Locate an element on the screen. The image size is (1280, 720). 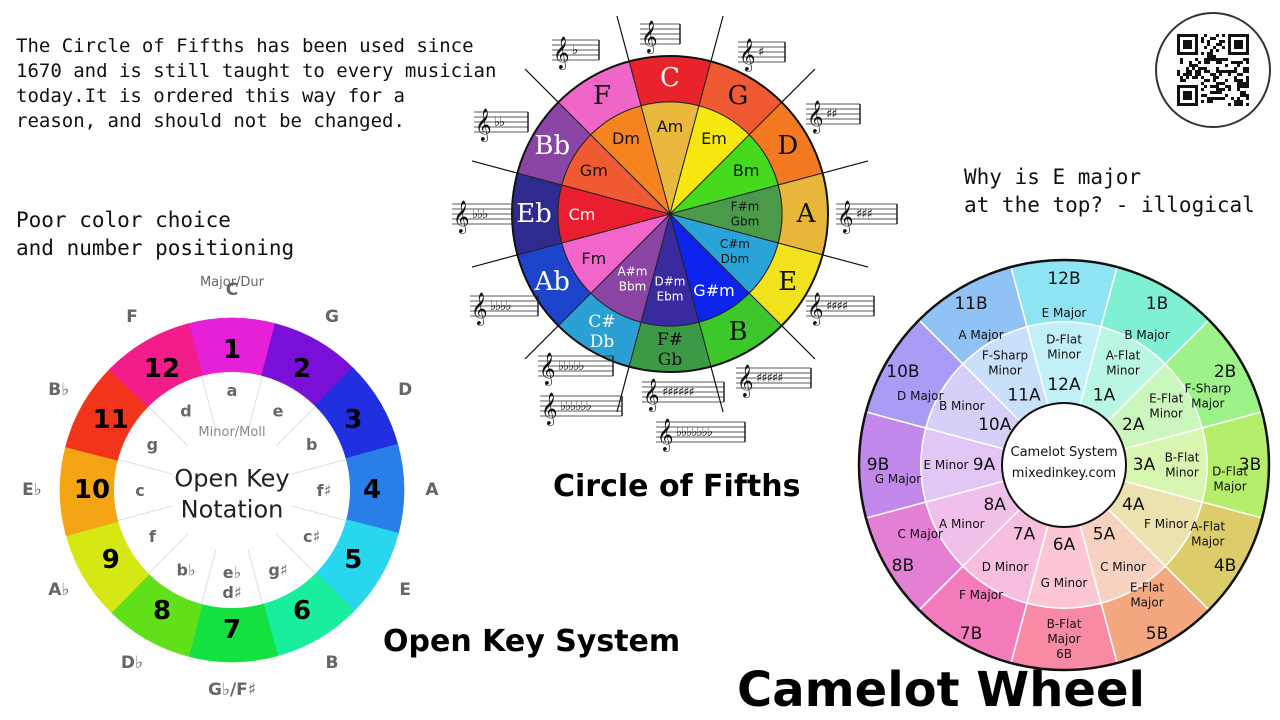
camelot-inner-label: G Minor is located at coordinates (1064, 583).